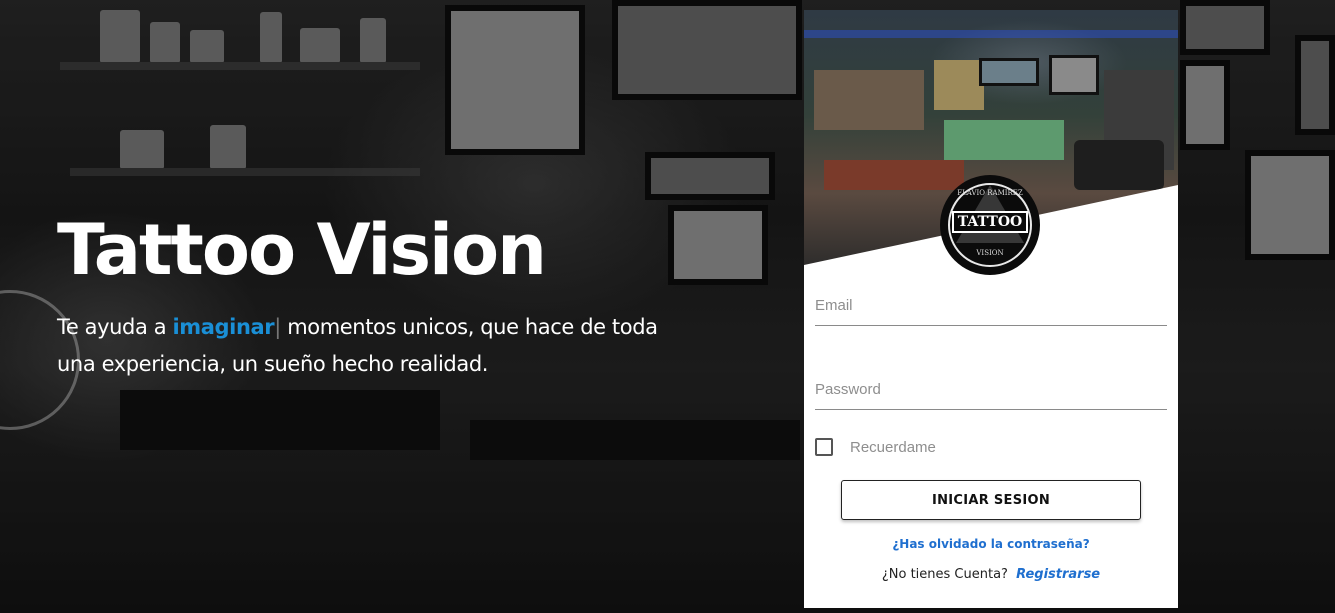  What do you see at coordinates (944, 574) in the screenshot?
I see `signup-prompt: ¿No tienes Cuenta?` at bounding box center [944, 574].